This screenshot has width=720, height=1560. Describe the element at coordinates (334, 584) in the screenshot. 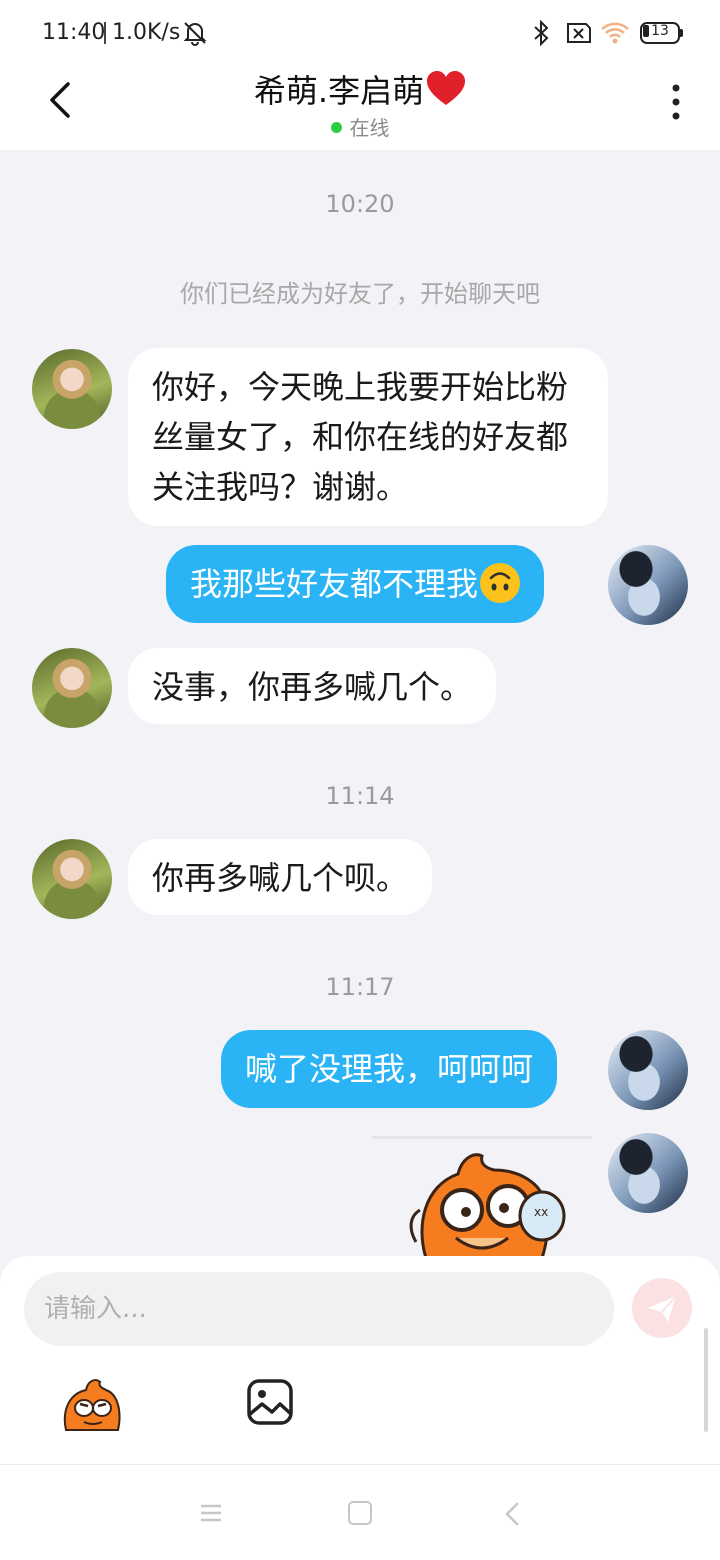

I see `sent-message-text: 我那些好友都不理我` at that location.